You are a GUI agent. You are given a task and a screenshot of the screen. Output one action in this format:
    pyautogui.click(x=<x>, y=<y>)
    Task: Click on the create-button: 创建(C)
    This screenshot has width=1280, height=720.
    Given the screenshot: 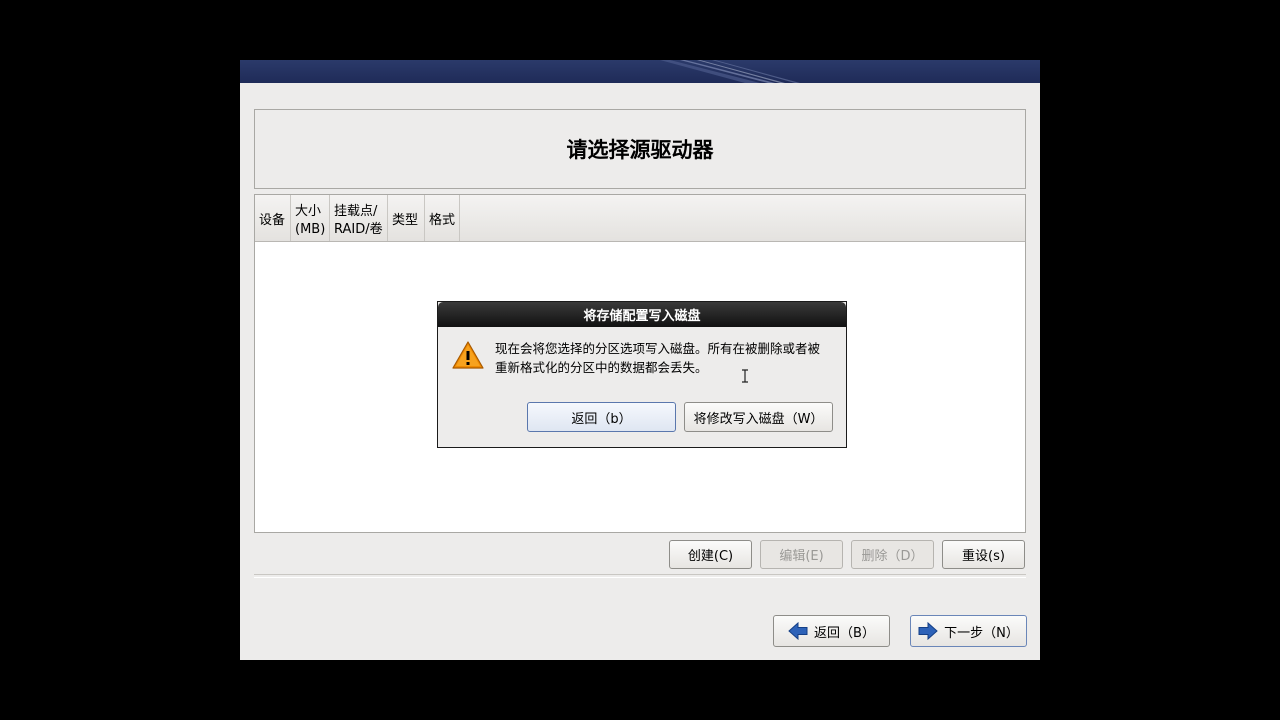 What is the action you would take?
    pyautogui.click(x=710, y=554)
    